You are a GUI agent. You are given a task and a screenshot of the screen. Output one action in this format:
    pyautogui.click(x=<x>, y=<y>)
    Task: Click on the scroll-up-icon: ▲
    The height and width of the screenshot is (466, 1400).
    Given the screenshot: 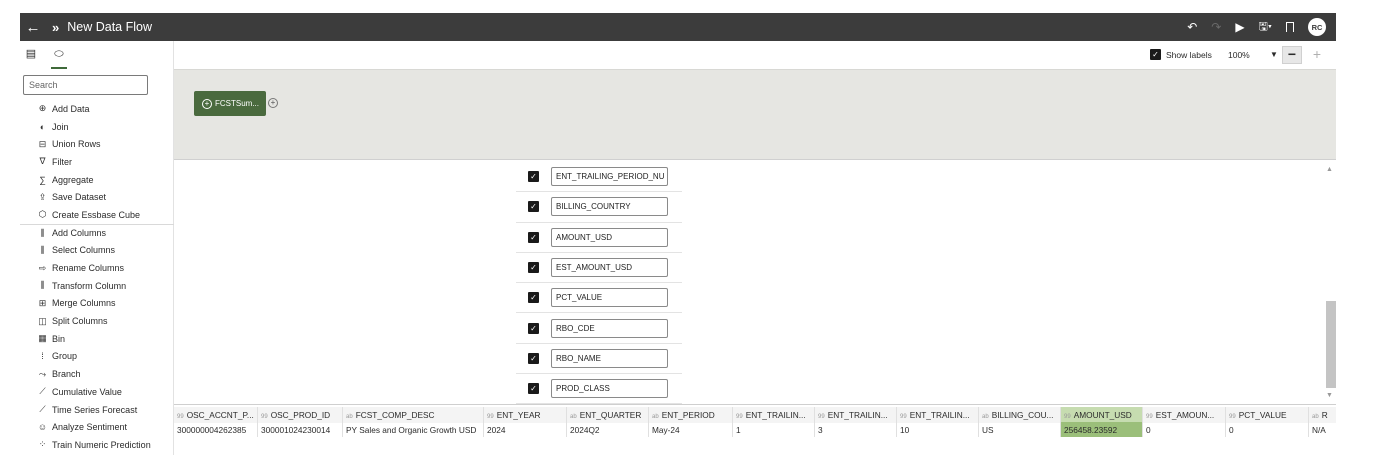 What is the action you would take?
    pyautogui.click(x=1329, y=169)
    